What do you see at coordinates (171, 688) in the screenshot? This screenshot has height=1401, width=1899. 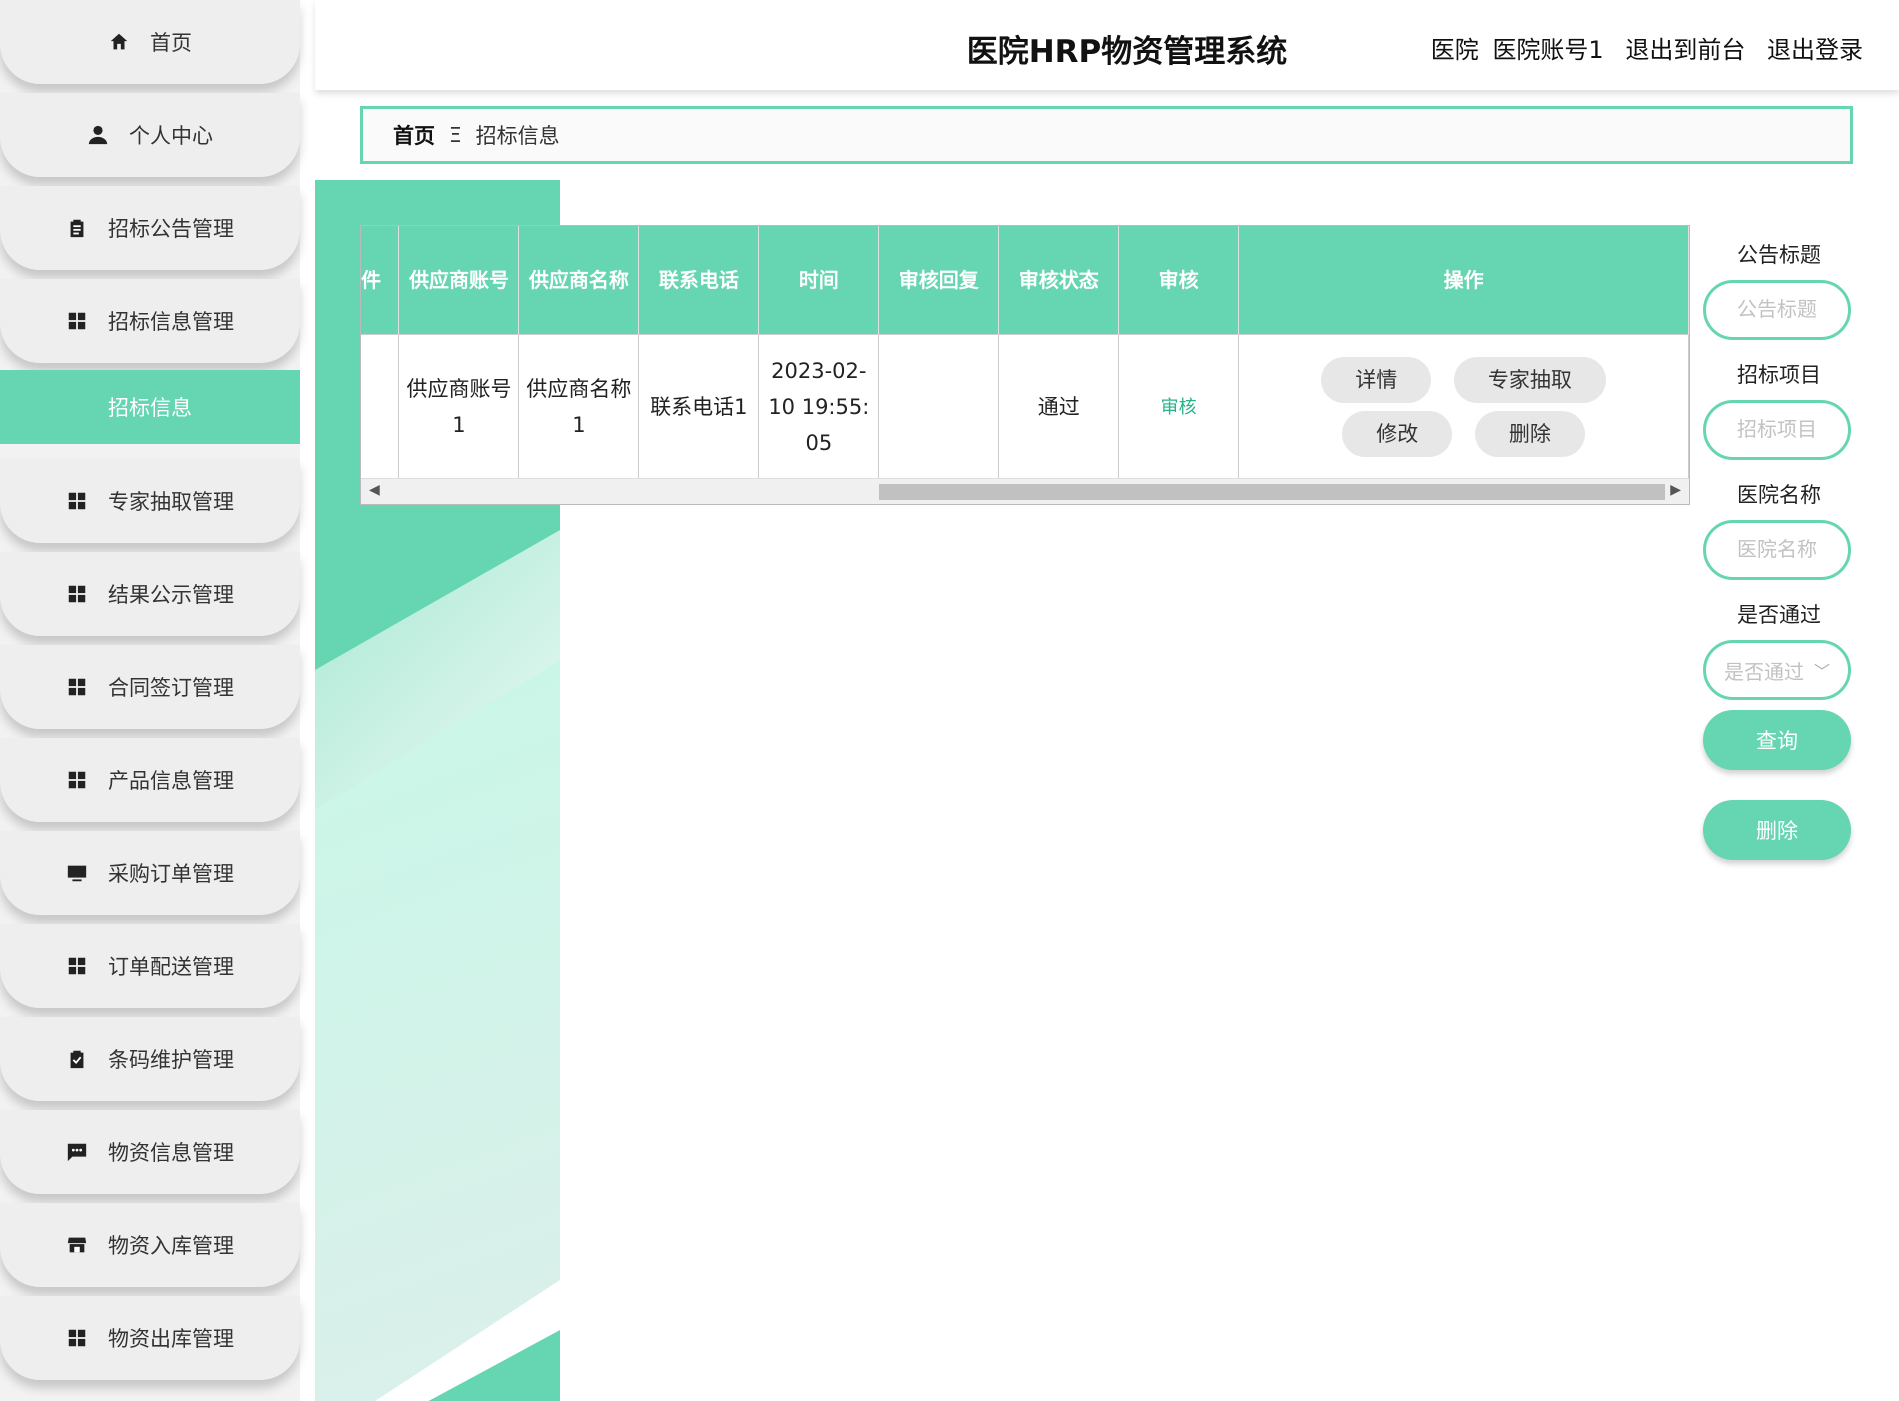 I see `sidebar-item-label: 合同签订管理` at bounding box center [171, 688].